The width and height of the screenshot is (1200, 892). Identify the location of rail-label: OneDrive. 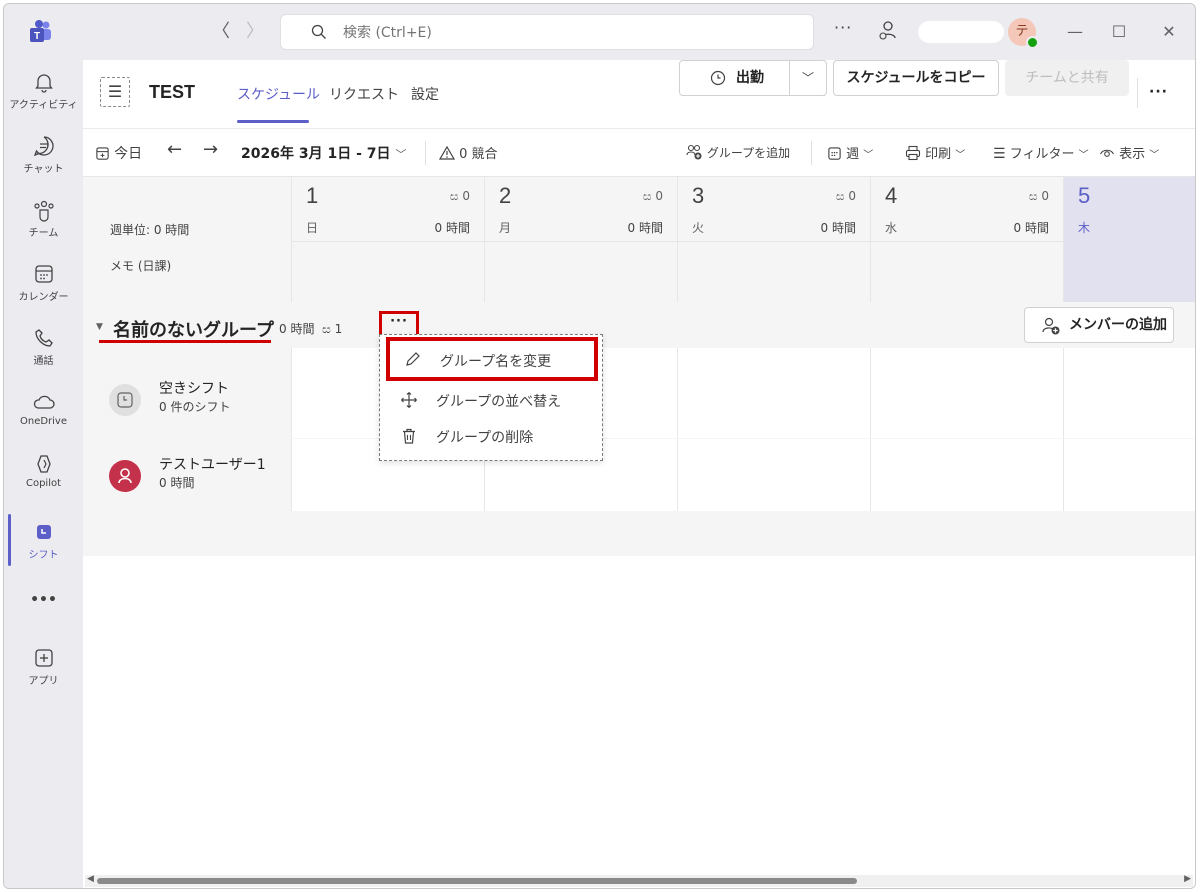
(43, 421).